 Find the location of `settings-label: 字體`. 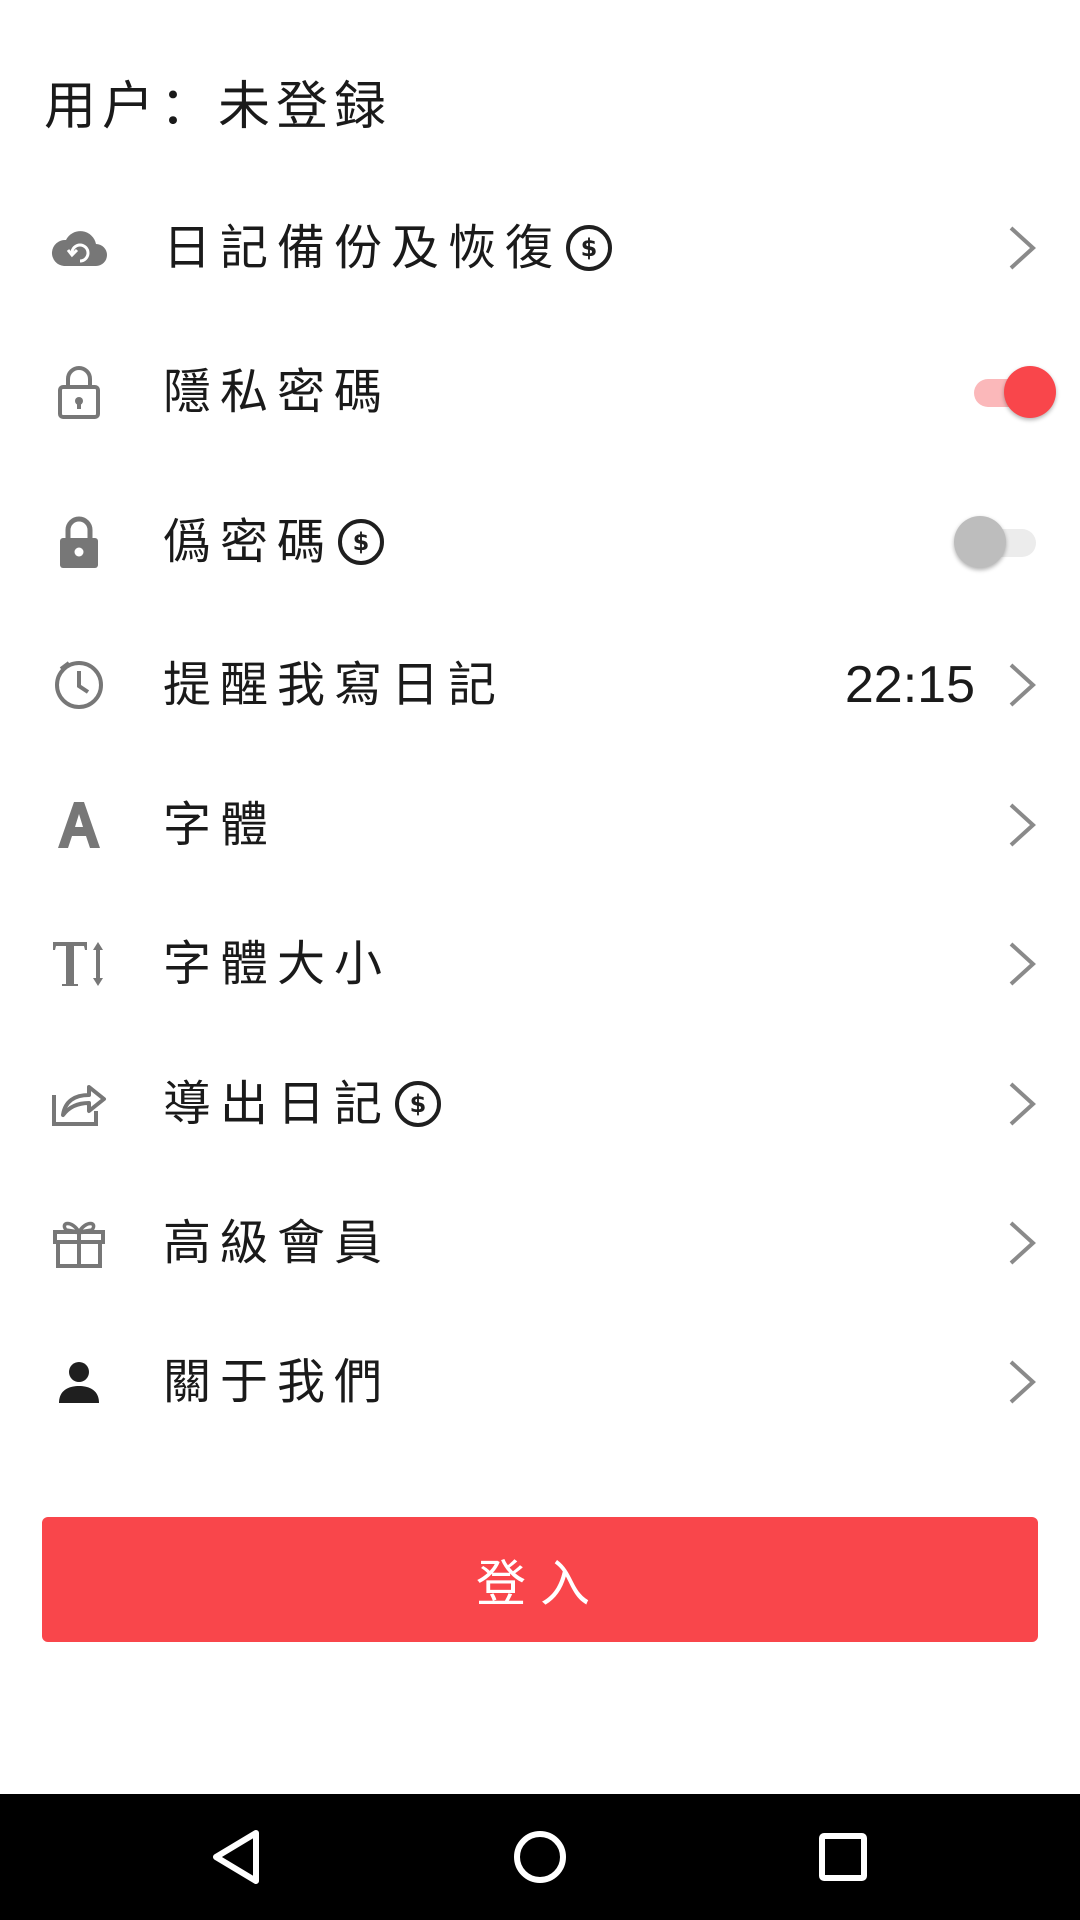

settings-label: 字體 is located at coordinates (220, 824).